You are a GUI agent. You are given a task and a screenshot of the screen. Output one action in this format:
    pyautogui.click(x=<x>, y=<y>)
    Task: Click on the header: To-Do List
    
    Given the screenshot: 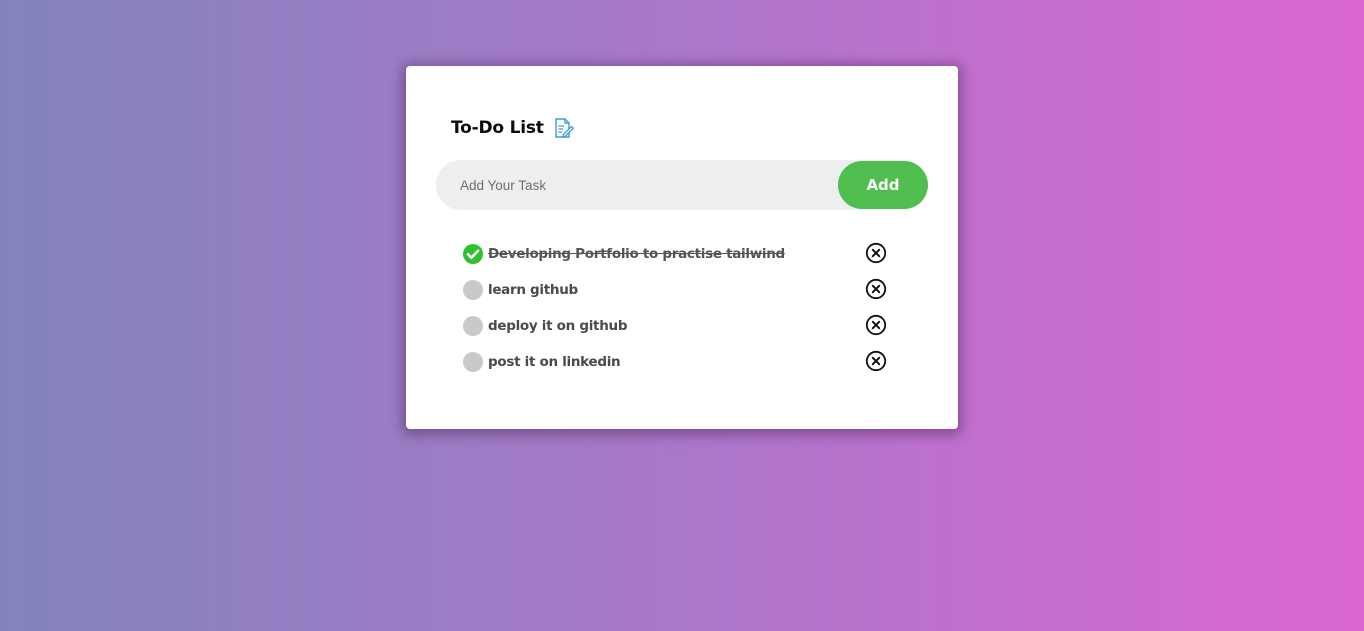 What is the action you would take?
    pyautogui.click(x=512, y=128)
    